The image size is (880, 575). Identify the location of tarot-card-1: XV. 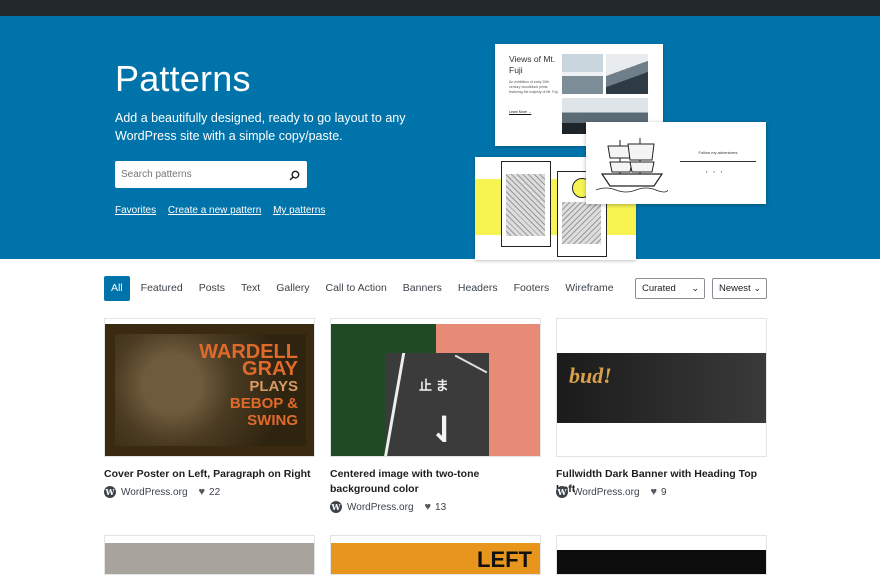
(526, 204).